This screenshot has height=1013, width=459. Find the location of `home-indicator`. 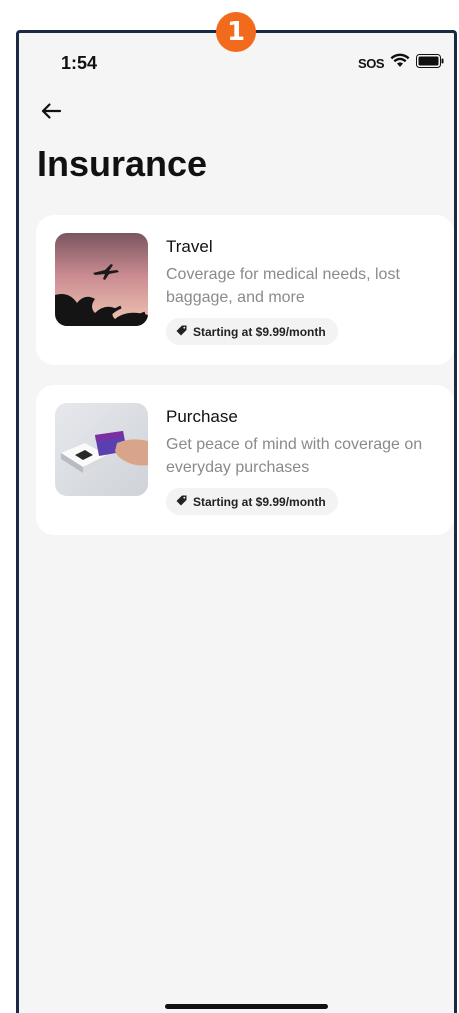

home-indicator is located at coordinates (246, 1006).